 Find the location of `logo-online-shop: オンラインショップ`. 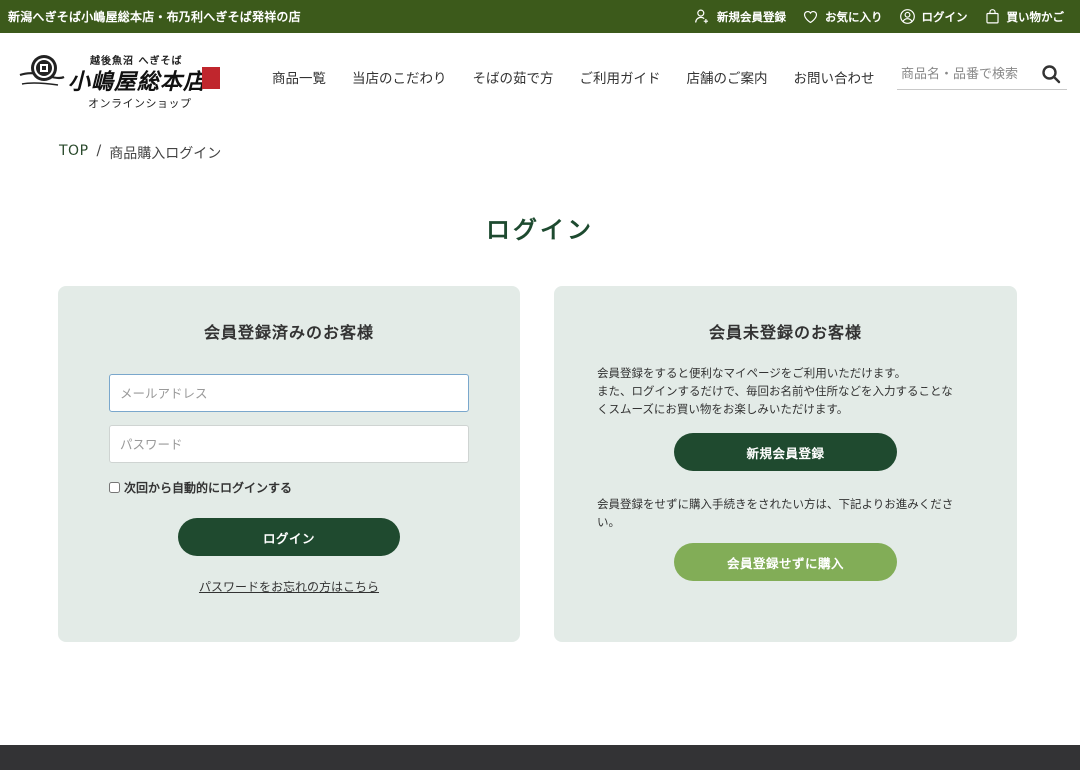

logo-online-shop: オンラインショップ is located at coordinates (140, 103).